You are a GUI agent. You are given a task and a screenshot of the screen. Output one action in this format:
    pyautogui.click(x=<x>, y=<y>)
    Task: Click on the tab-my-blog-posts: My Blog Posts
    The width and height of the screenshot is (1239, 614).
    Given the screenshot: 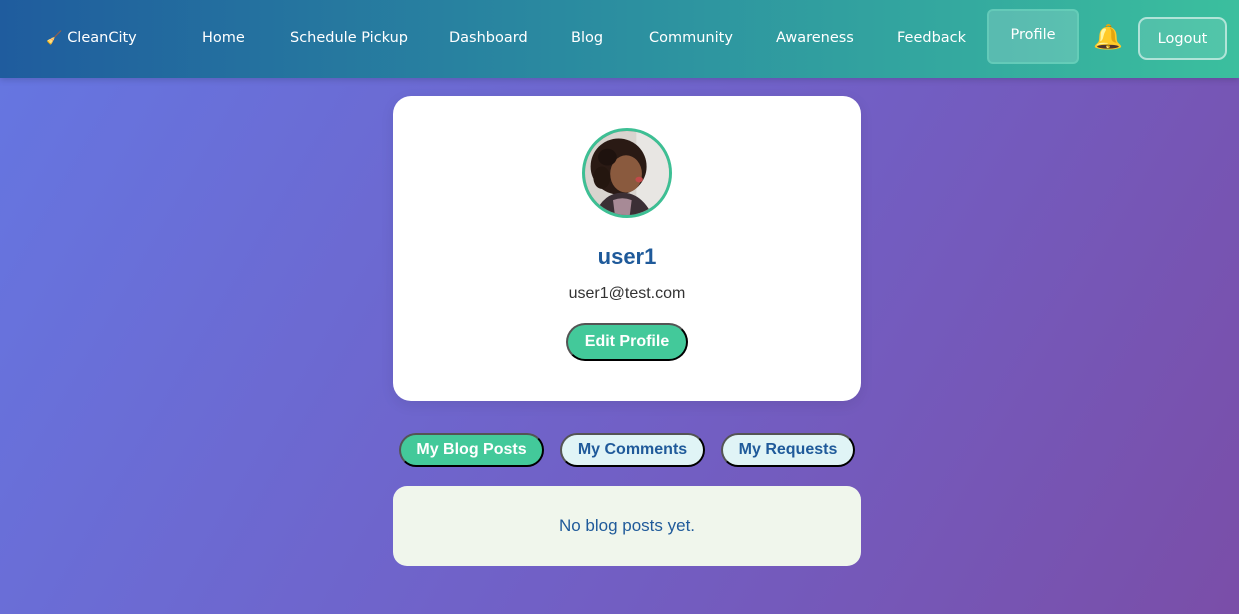 What is the action you would take?
    pyautogui.click(x=471, y=450)
    